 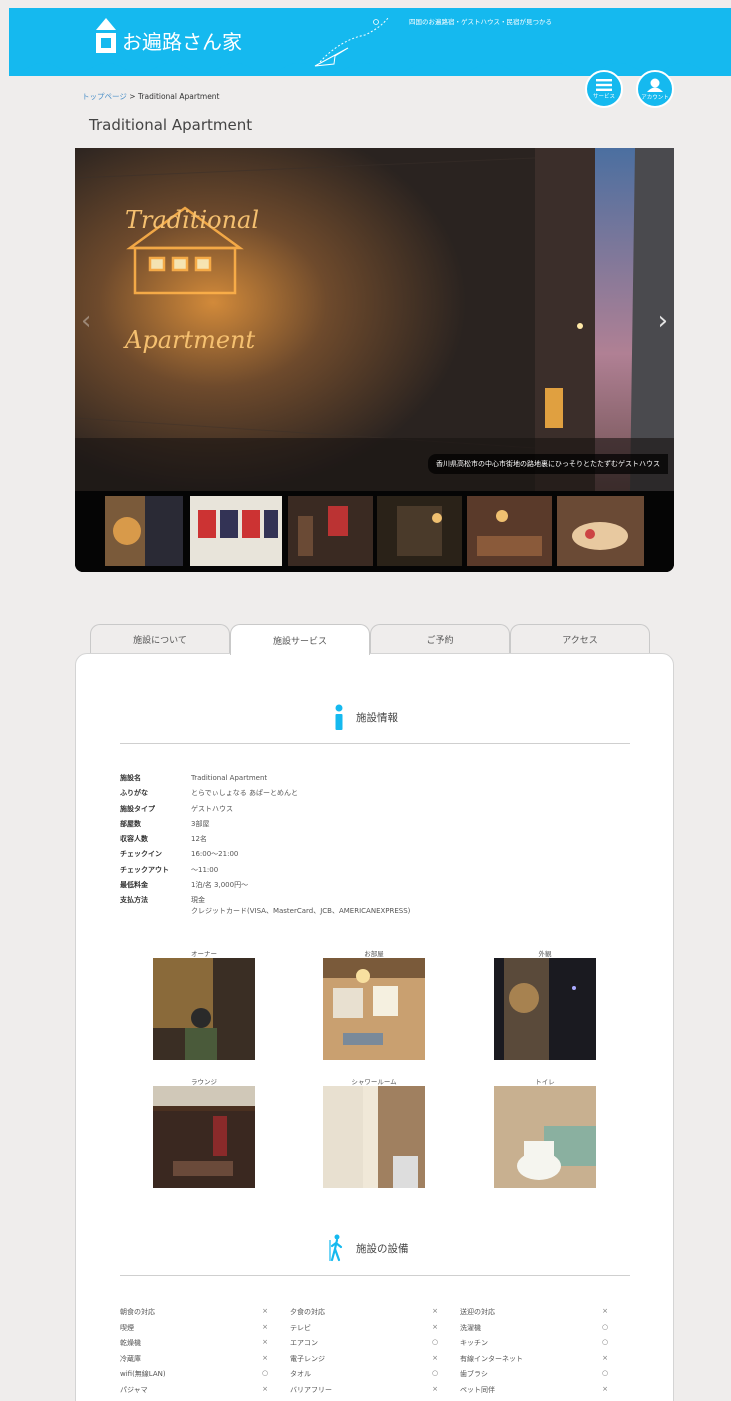 I want to click on photo-exterior: 外観, so click(x=545, y=1006).